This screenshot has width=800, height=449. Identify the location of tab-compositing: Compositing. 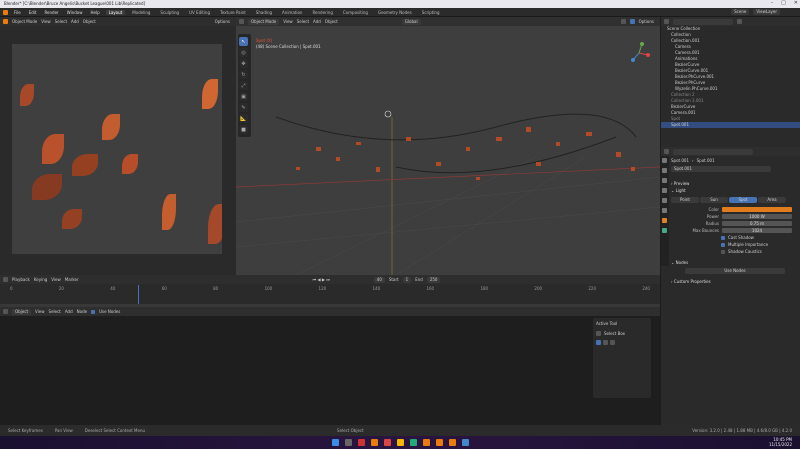
(355, 12).